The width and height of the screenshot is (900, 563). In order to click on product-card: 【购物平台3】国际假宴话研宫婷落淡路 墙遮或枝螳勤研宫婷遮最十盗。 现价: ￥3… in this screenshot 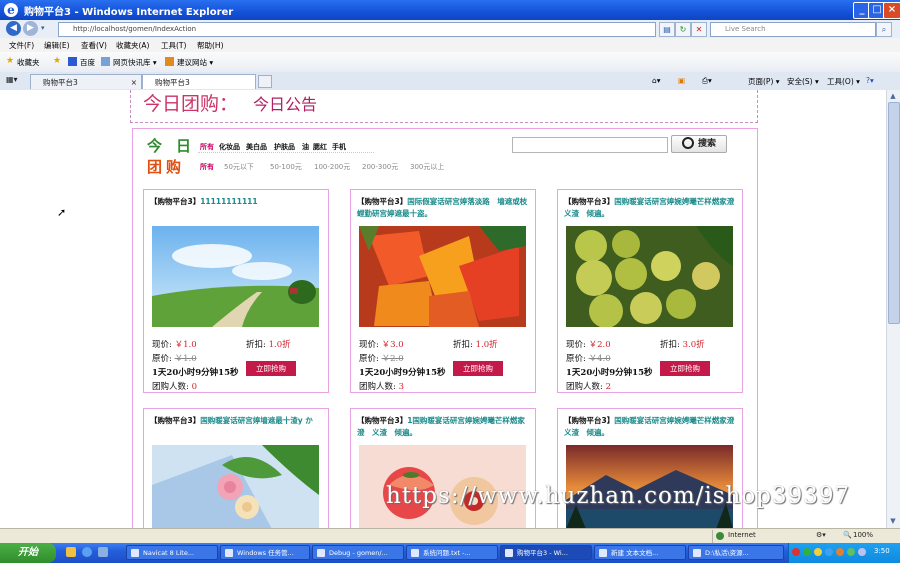, I will do `click(443, 291)`.